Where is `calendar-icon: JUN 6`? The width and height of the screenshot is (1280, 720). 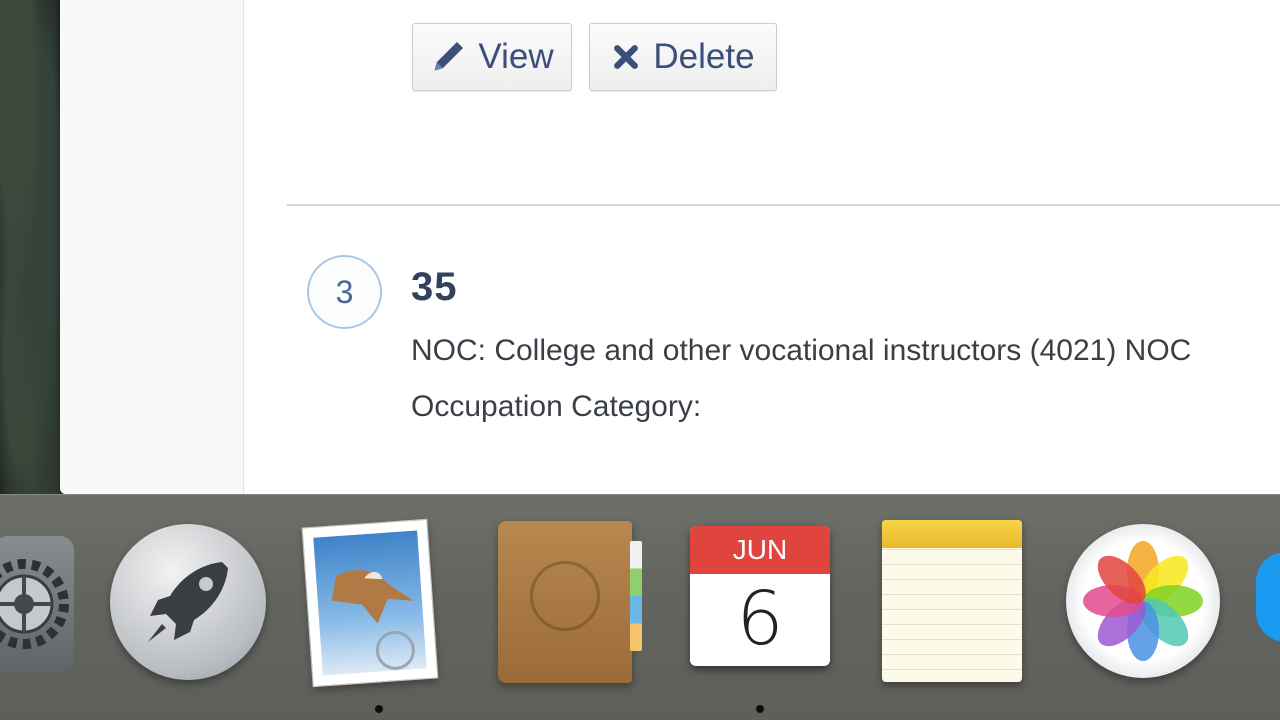 calendar-icon: JUN 6 is located at coordinates (760, 596).